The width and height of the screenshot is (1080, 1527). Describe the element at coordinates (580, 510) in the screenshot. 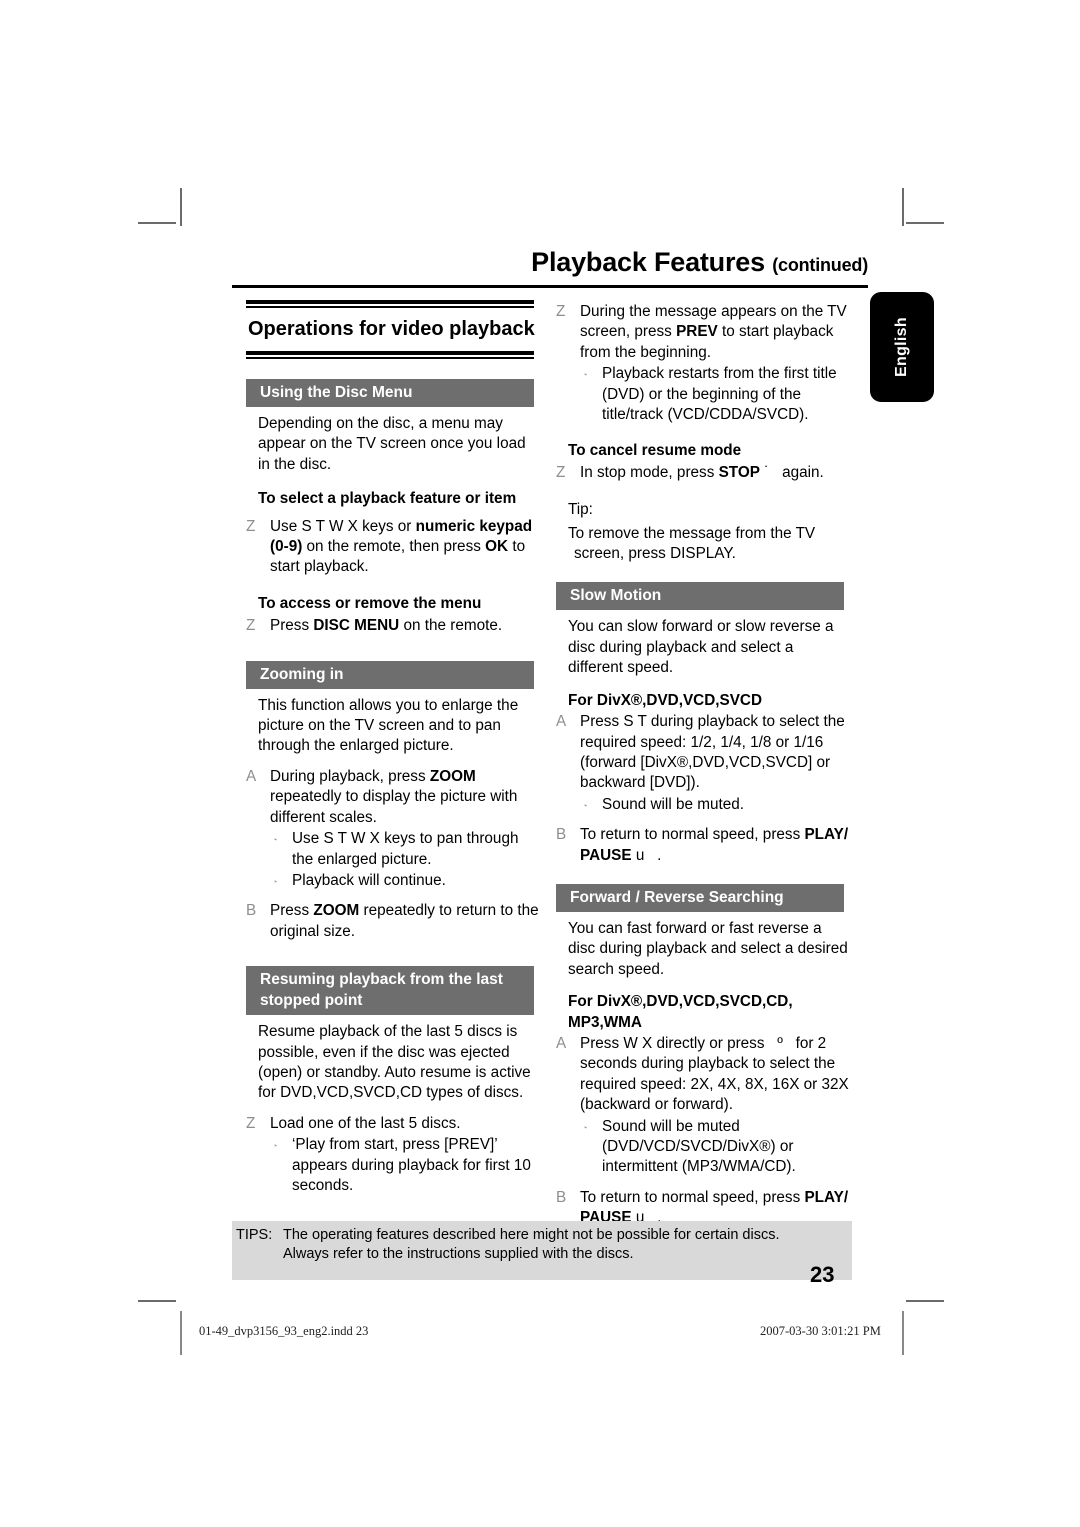

I see `tip-label: Tip:` at that location.